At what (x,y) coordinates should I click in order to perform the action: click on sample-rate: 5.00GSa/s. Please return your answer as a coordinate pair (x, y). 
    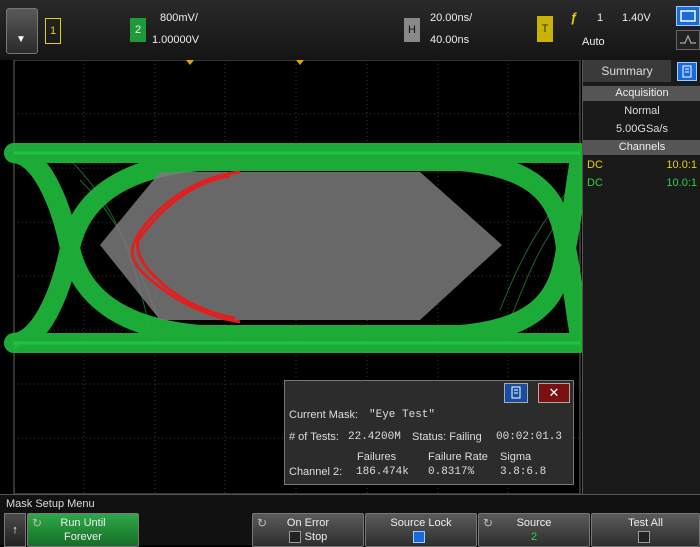
    Looking at the image, I should click on (642, 129).